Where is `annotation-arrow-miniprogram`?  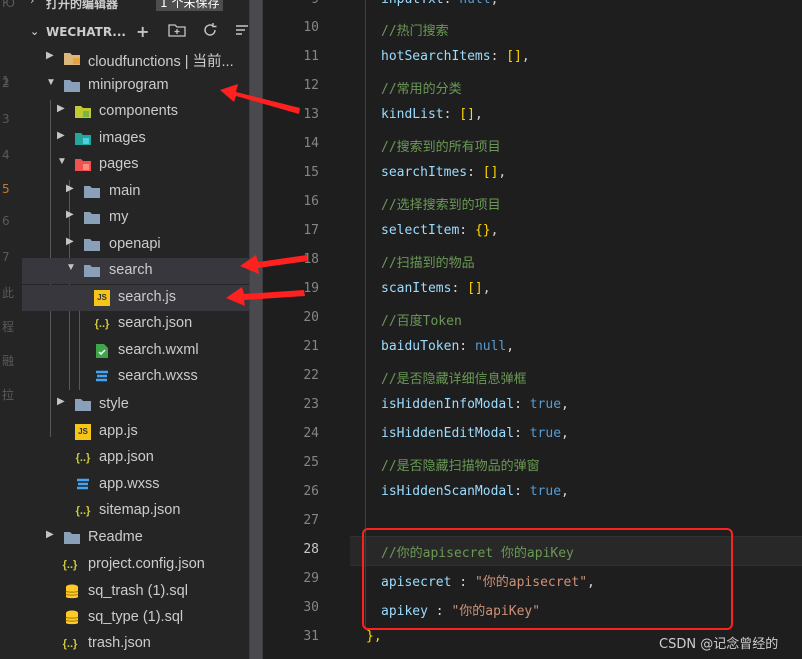
annotation-arrow-miniprogram is located at coordinates (260, 99).